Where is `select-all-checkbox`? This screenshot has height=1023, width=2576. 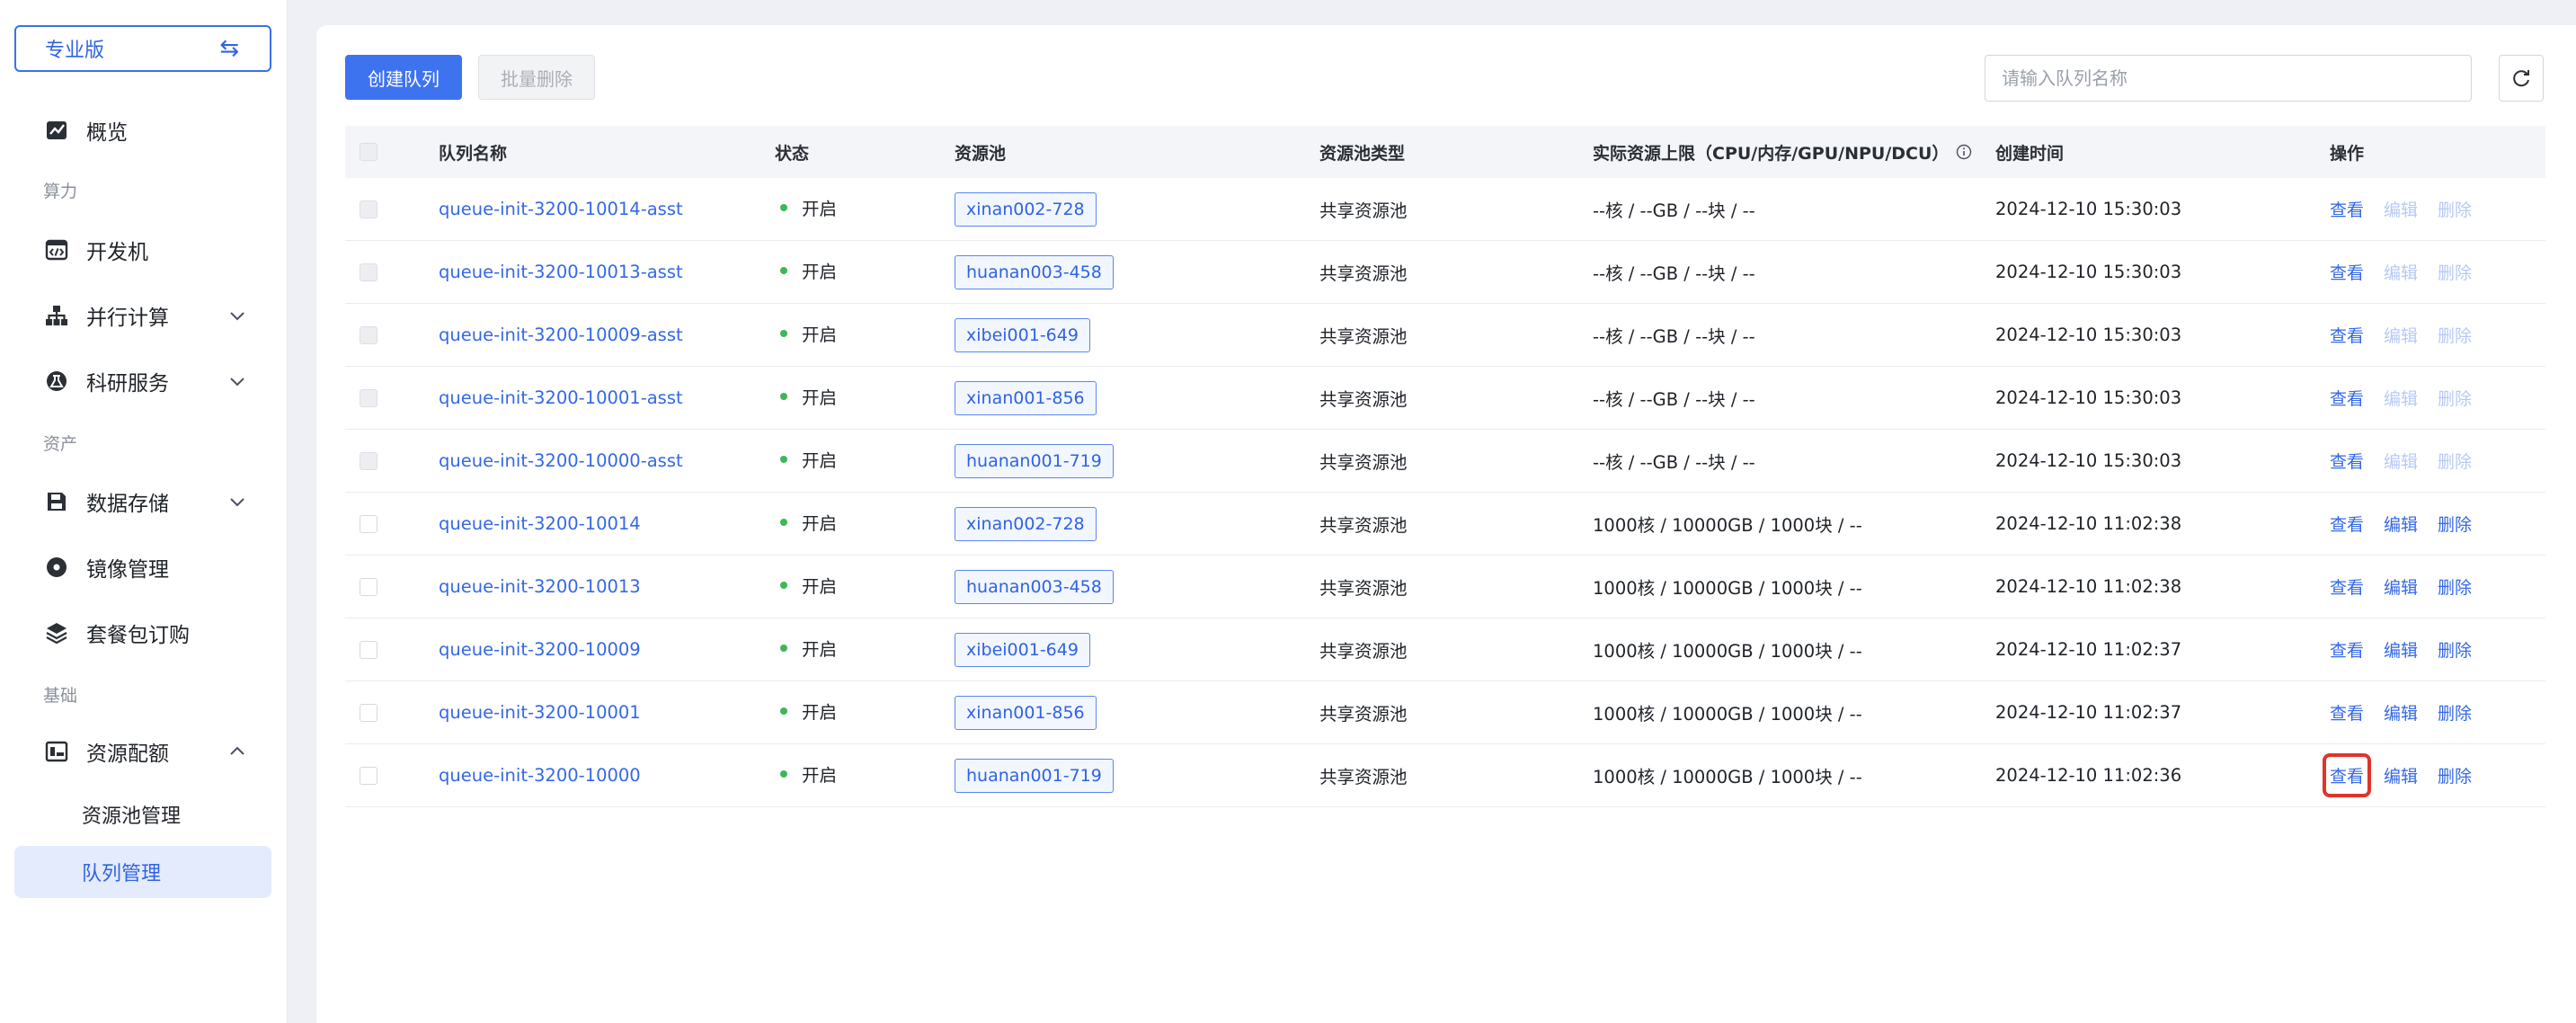 select-all-checkbox is located at coordinates (369, 152).